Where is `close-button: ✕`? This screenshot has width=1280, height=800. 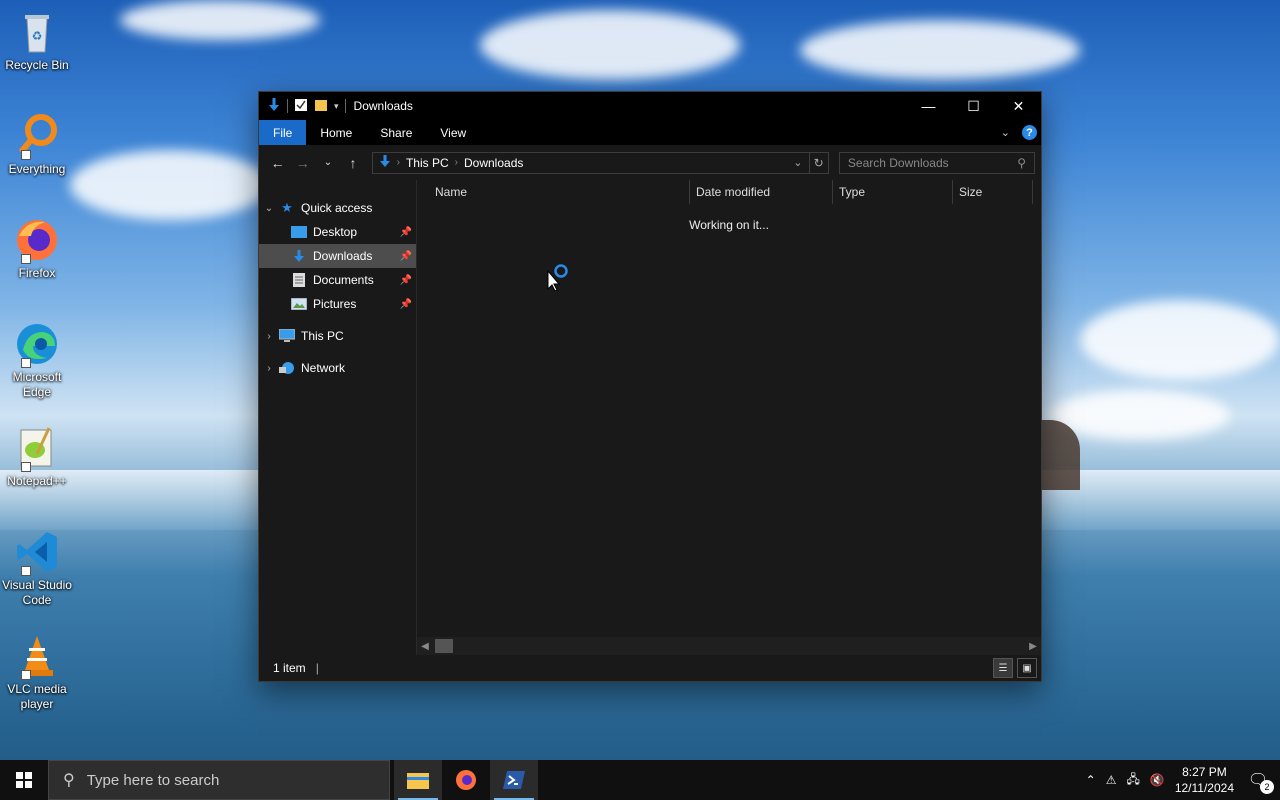 close-button: ✕ is located at coordinates (1018, 106).